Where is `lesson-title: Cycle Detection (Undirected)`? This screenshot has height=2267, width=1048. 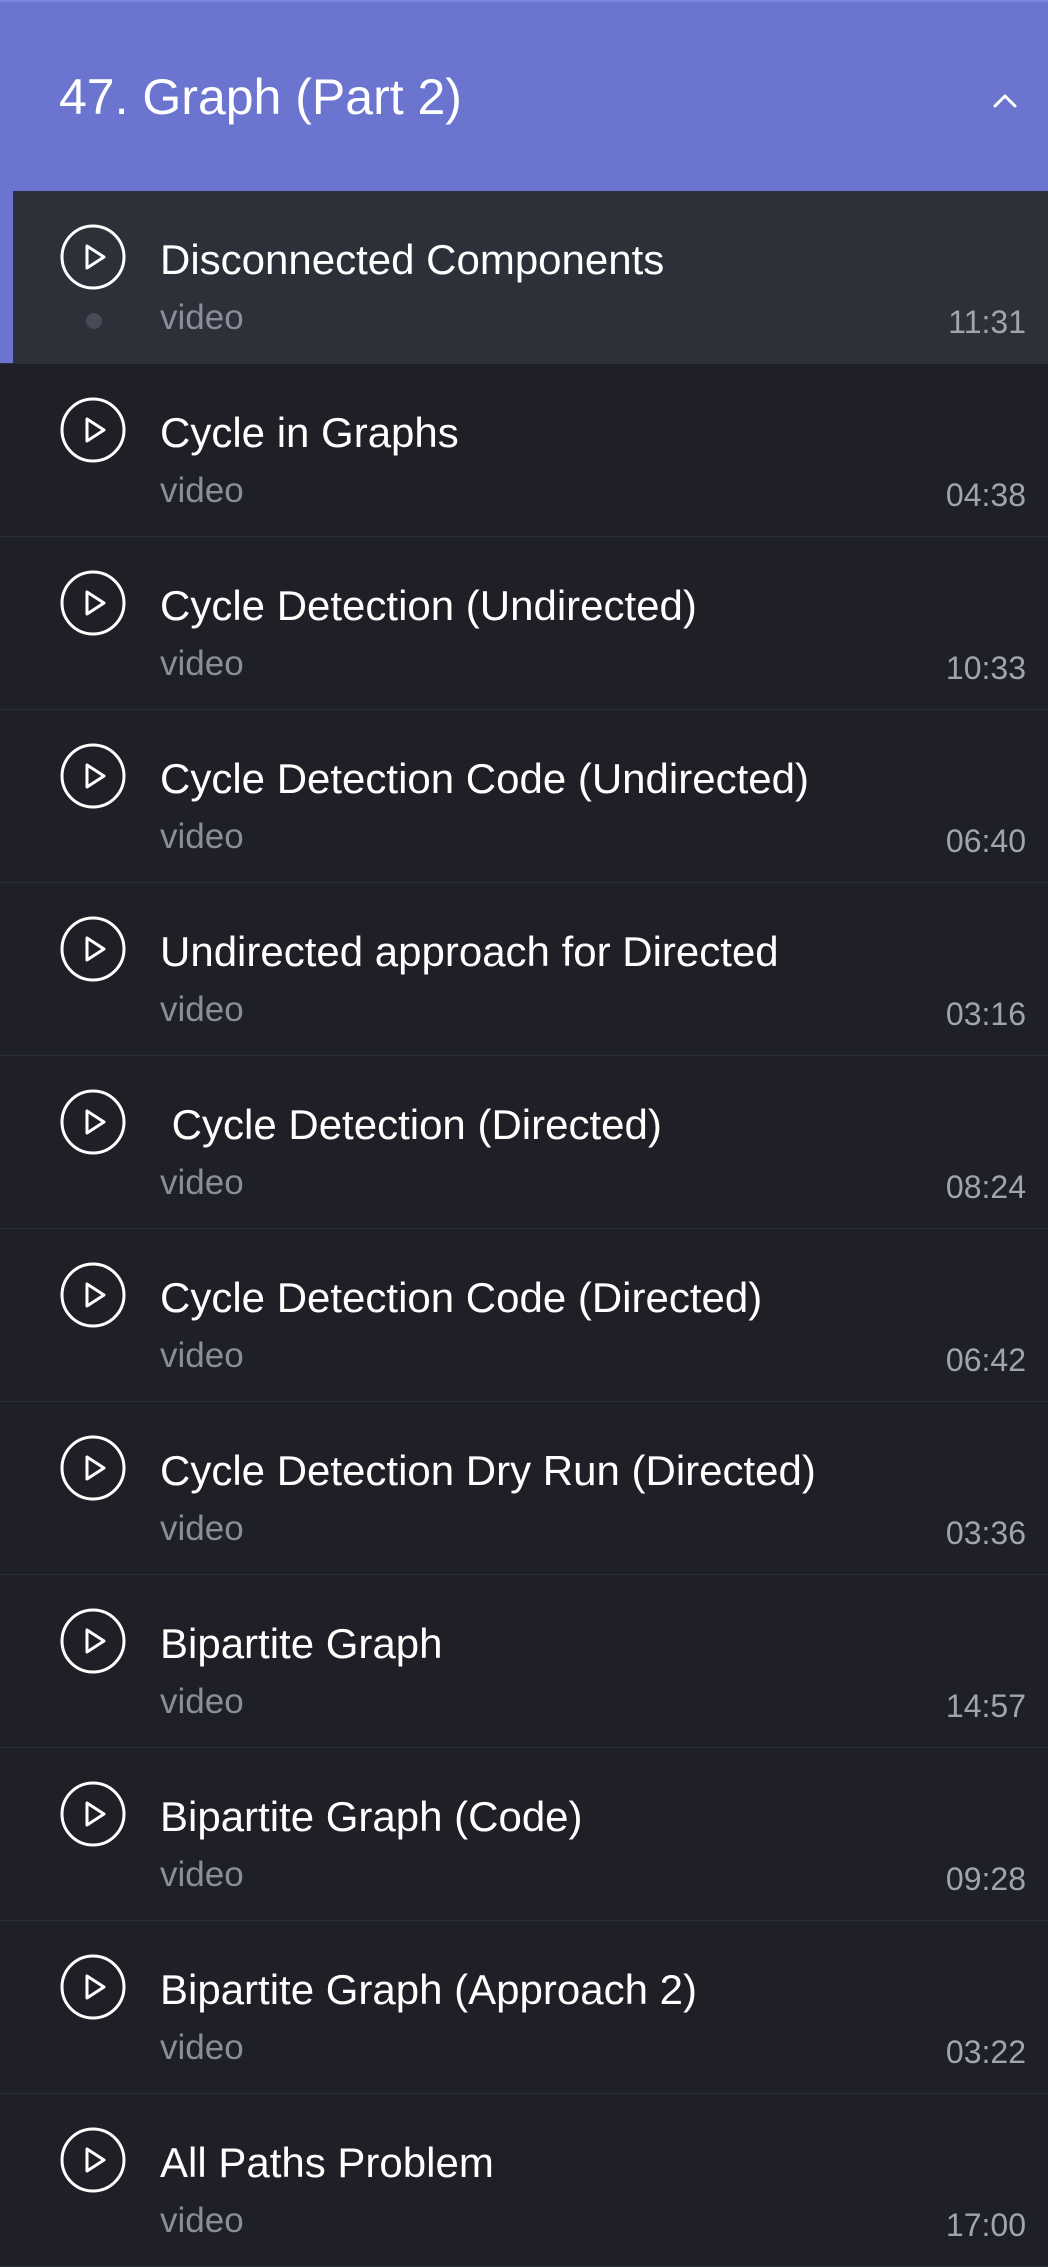
lesson-title: Cycle Detection (Undirected) is located at coordinates (428, 605).